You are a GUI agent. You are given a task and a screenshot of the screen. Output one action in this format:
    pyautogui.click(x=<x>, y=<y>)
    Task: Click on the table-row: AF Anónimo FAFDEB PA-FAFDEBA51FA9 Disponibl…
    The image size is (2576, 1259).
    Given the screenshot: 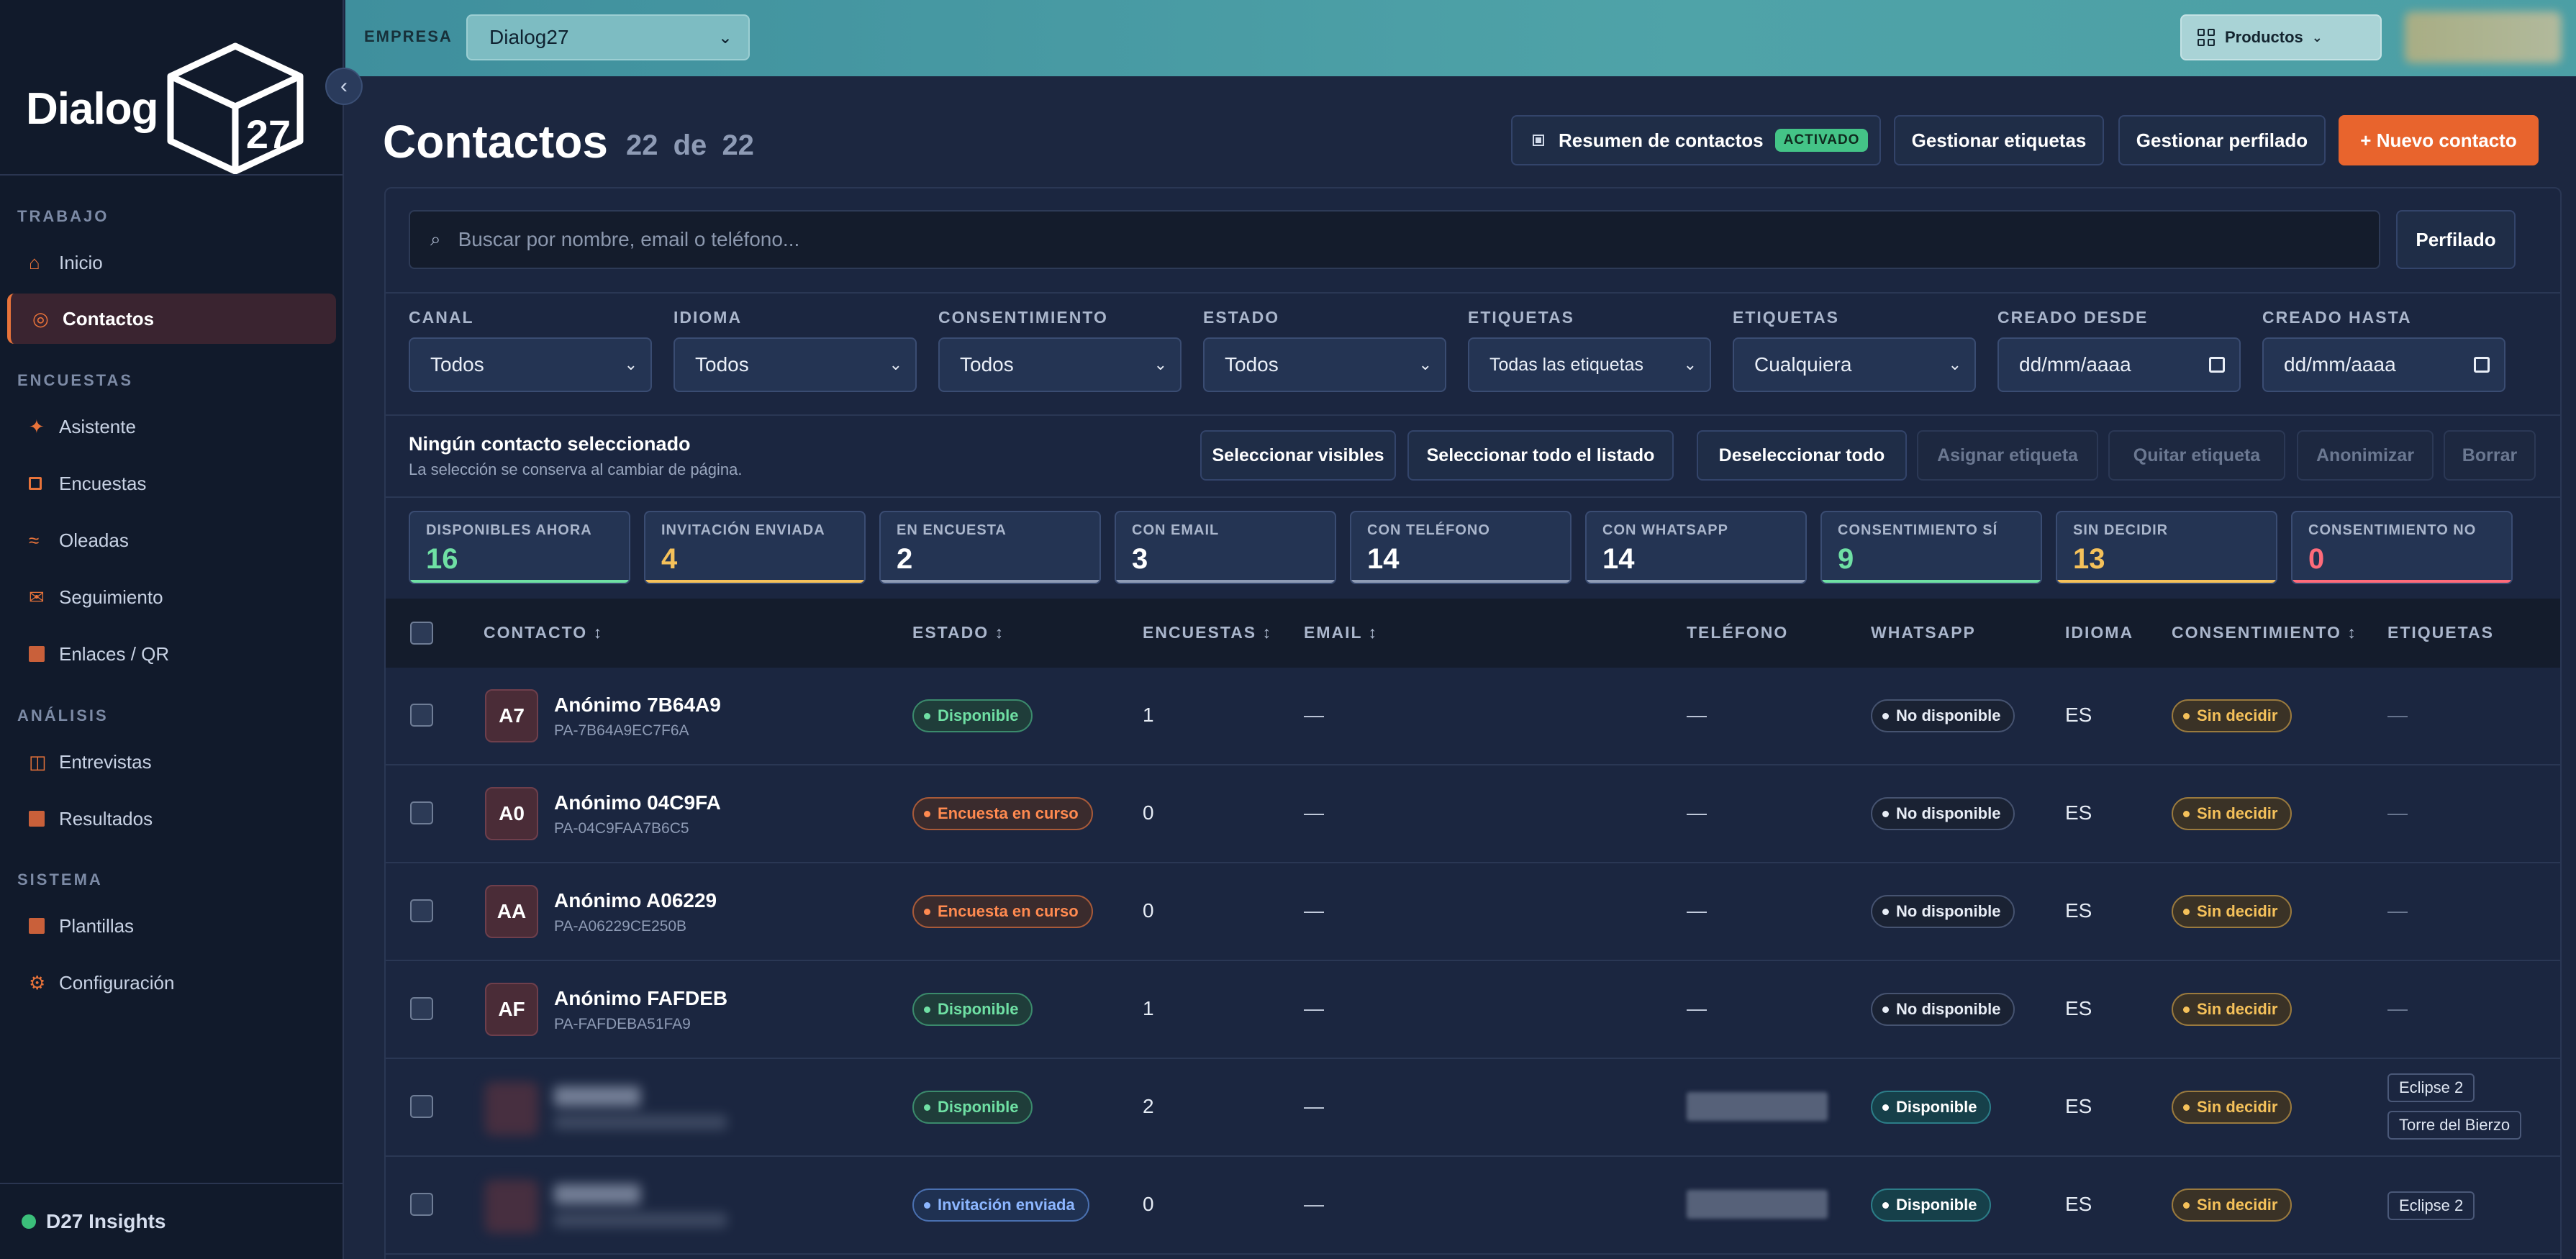 What is the action you would take?
    pyautogui.click(x=1473, y=1010)
    